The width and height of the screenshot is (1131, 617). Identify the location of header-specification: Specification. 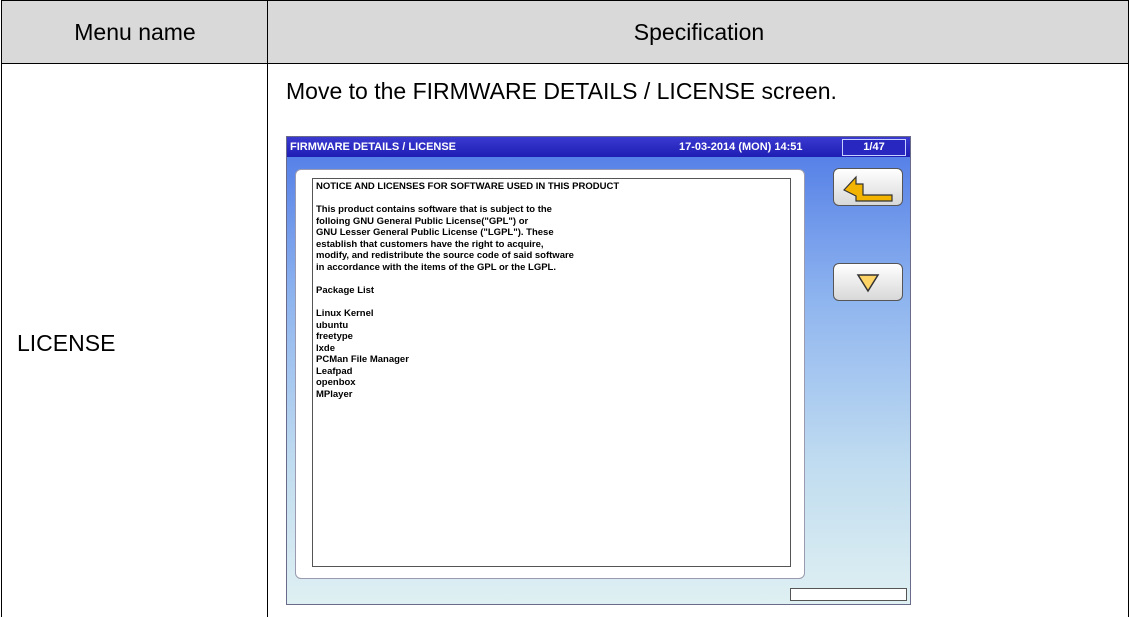
(699, 32).